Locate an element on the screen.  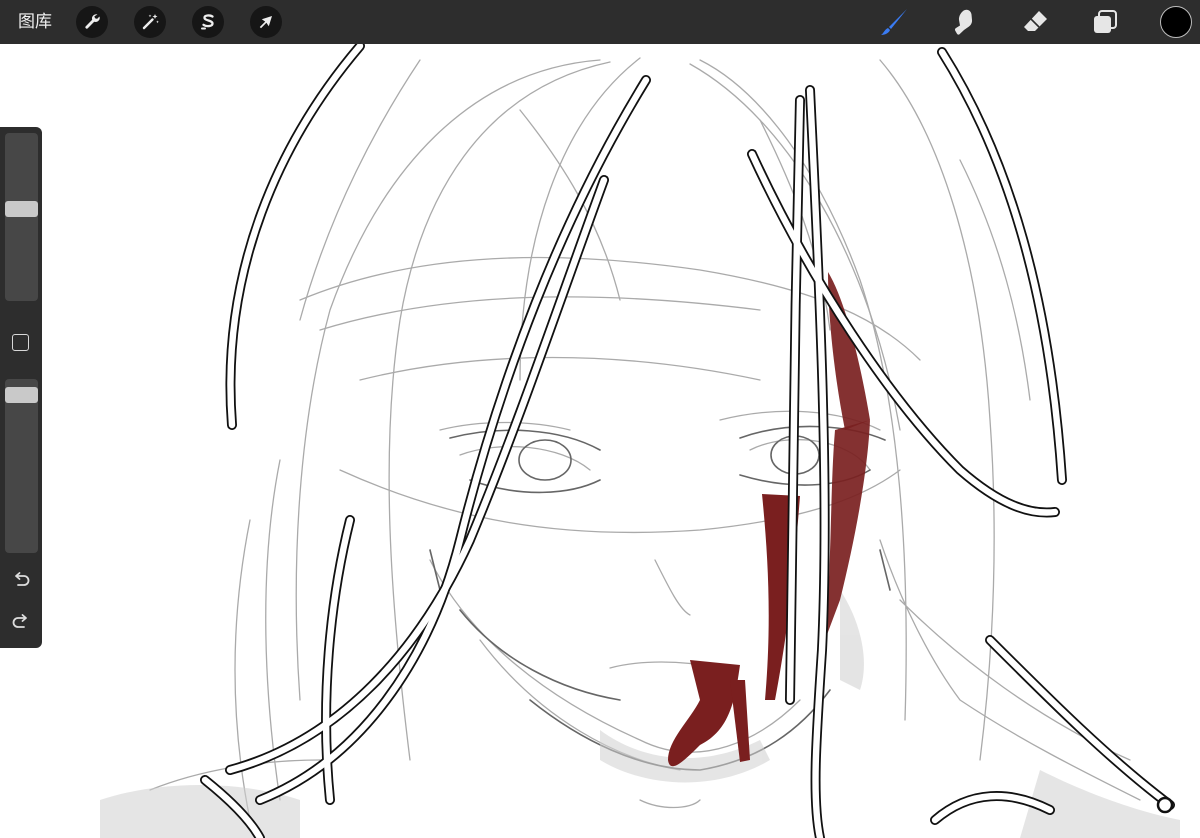
transform-arrow-icon is located at coordinates (265, 22).